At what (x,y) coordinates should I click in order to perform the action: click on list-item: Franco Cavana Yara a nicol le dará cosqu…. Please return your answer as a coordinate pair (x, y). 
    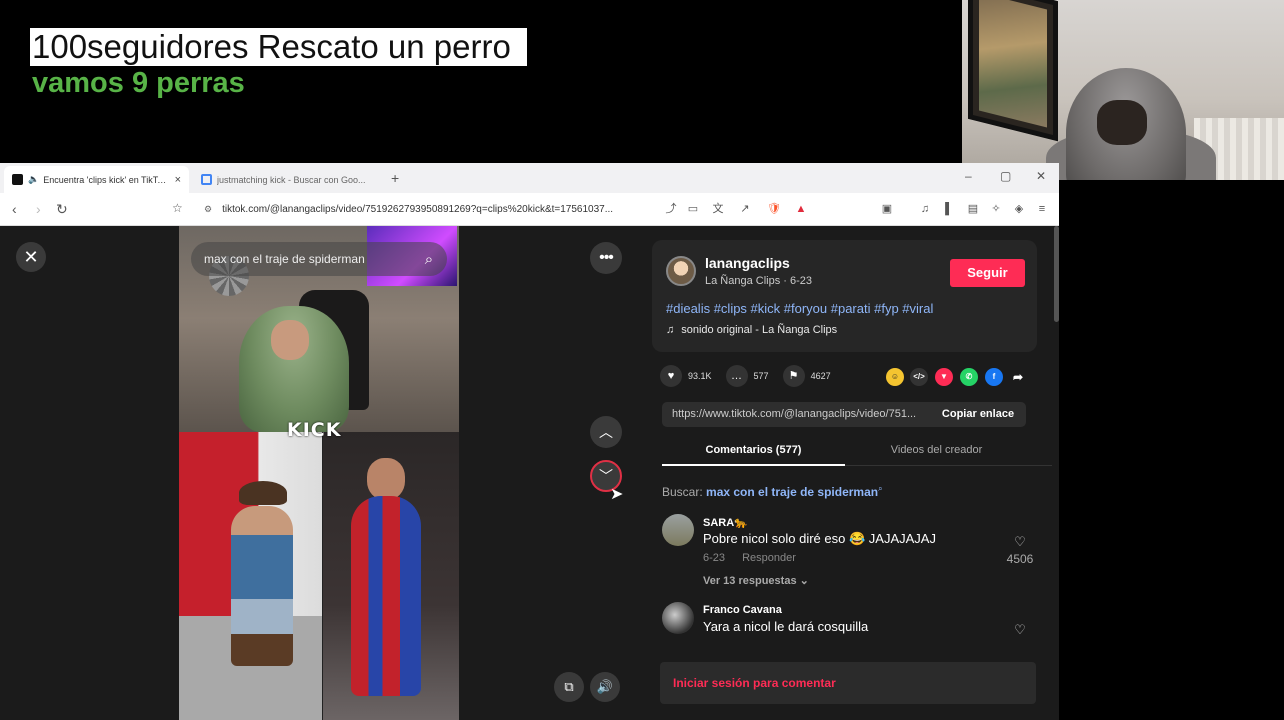
    Looking at the image, I should click on (852, 624).